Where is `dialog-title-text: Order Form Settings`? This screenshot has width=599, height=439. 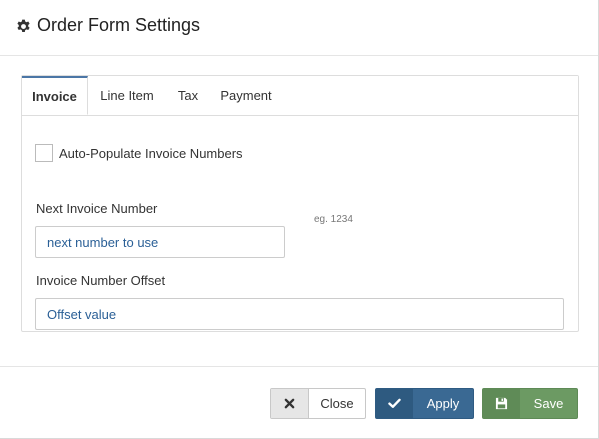
dialog-title-text: Order Form Settings is located at coordinates (119, 25).